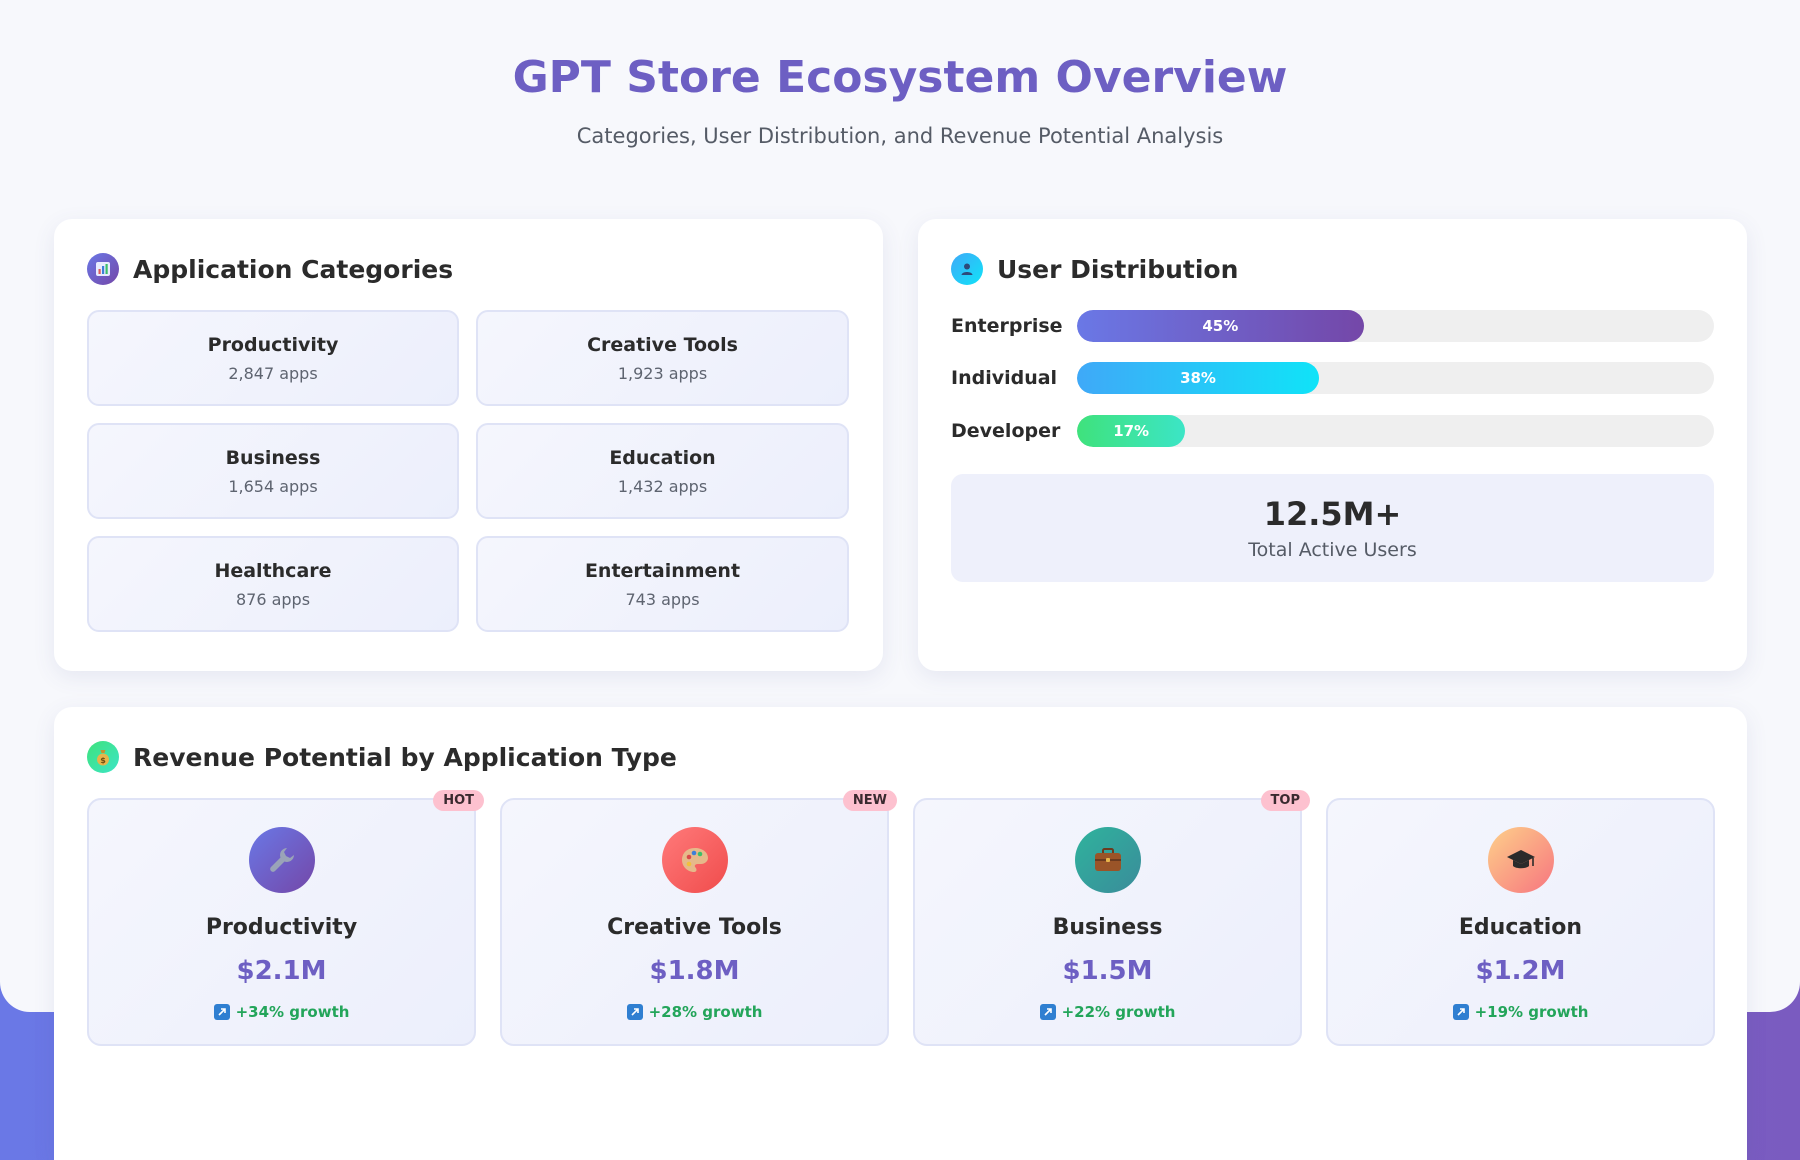  I want to click on category-name: Healthcare, so click(273, 570).